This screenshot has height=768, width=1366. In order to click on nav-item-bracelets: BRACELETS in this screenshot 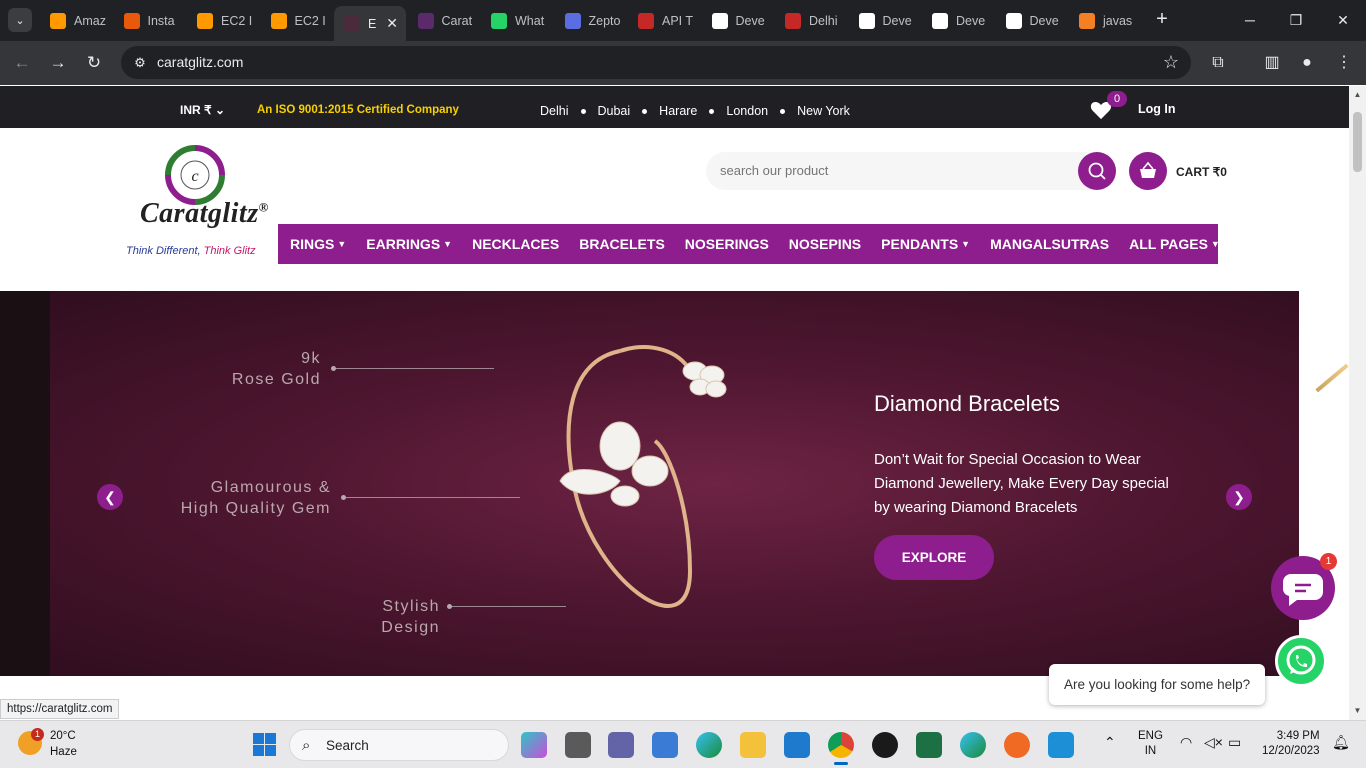, I will do `click(622, 244)`.